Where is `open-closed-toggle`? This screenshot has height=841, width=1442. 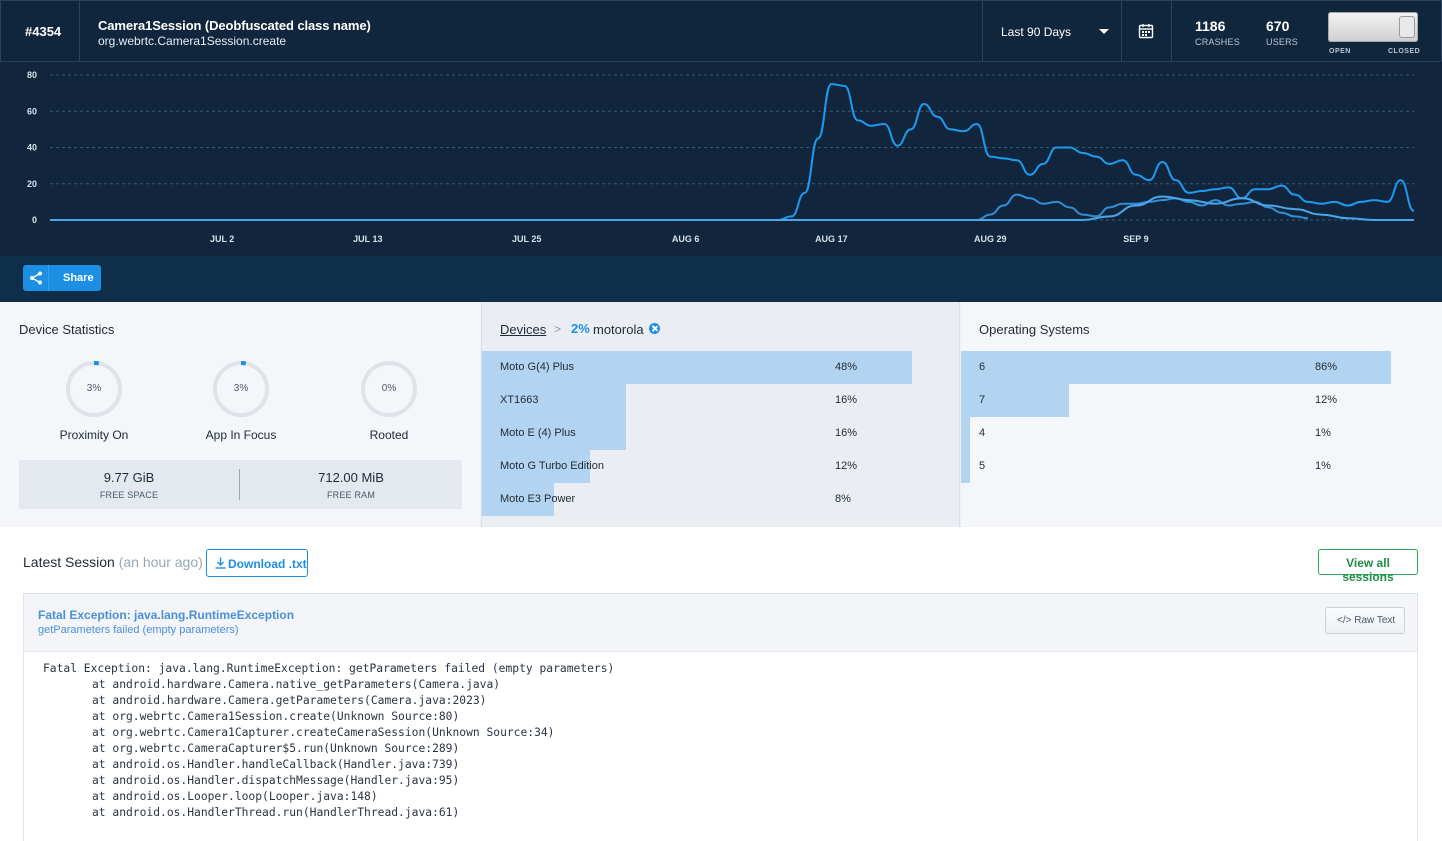
open-closed-toggle is located at coordinates (1373, 27).